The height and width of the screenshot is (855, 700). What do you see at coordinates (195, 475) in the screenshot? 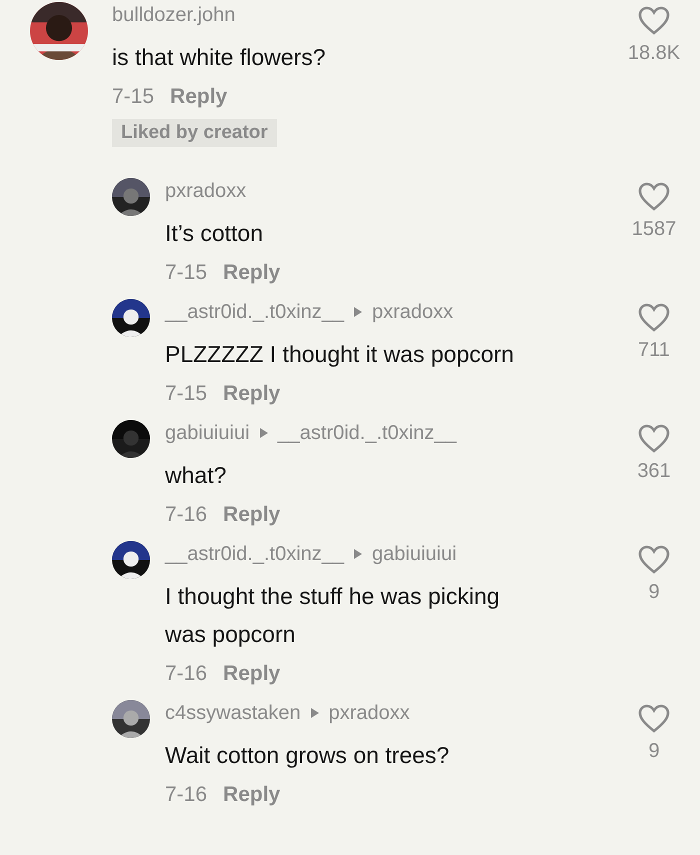
I see `comment-text: what?` at bounding box center [195, 475].